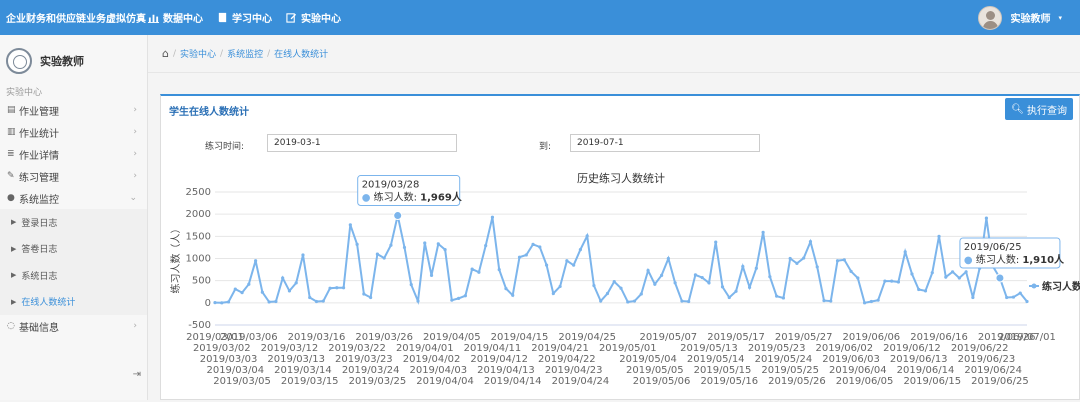 This screenshot has height=402, width=1080. What do you see at coordinates (1060, 17) in the screenshot?
I see `chevron-down-icon: ▾` at bounding box center [1060, 17].